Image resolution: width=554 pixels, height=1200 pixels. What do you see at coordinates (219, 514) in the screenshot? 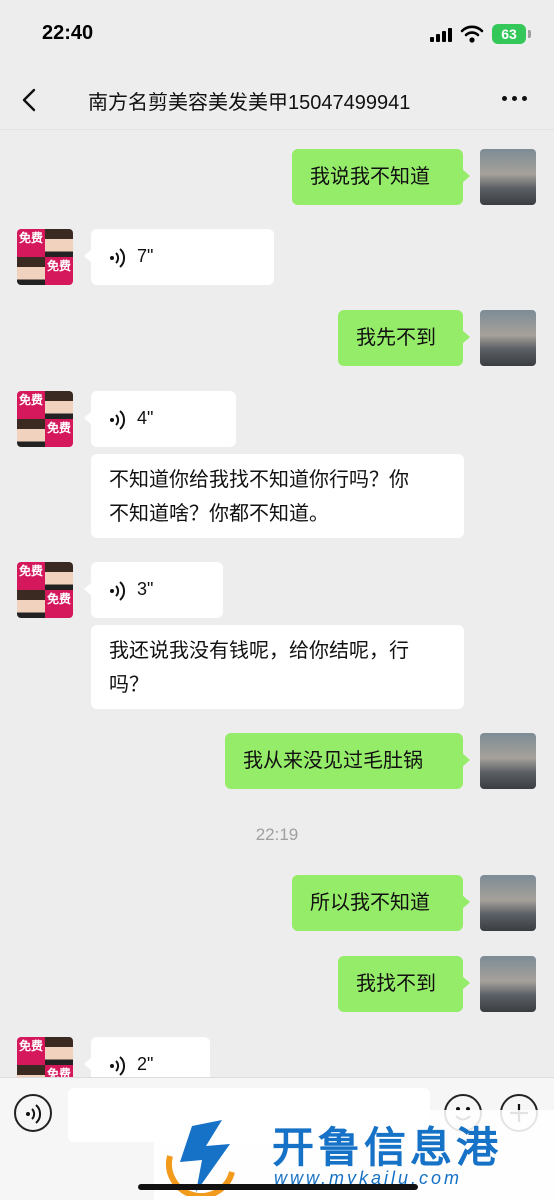
I see `message-text-line: 不知道啥？你都不知道。` at bounding box center [219, 514].